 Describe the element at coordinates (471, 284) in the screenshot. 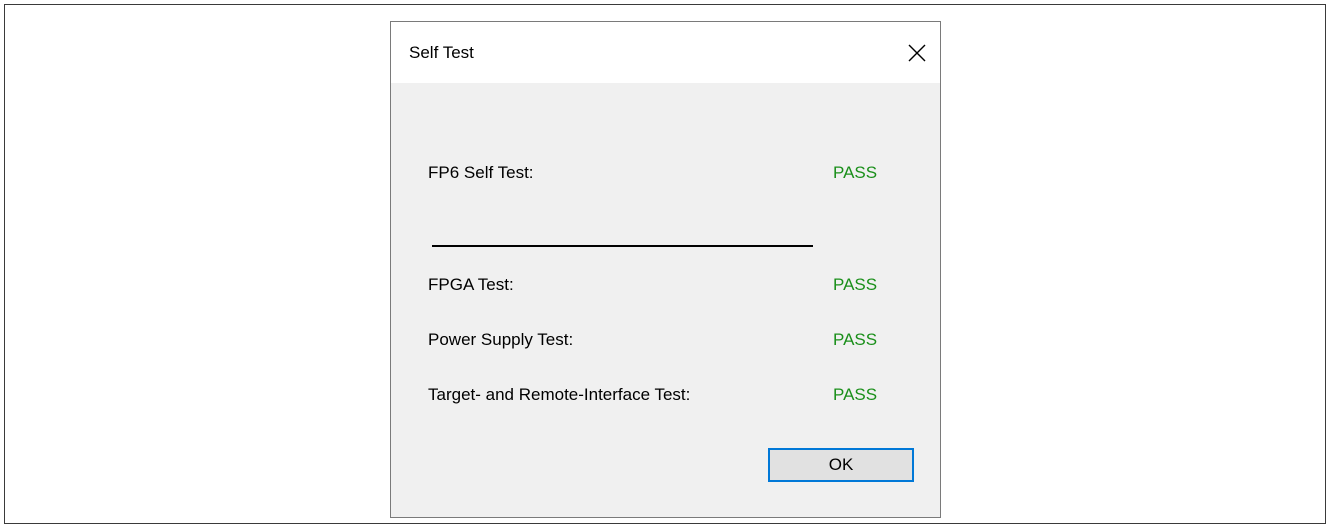

I see `fpga-test-label: FPGA Test:` at that location.